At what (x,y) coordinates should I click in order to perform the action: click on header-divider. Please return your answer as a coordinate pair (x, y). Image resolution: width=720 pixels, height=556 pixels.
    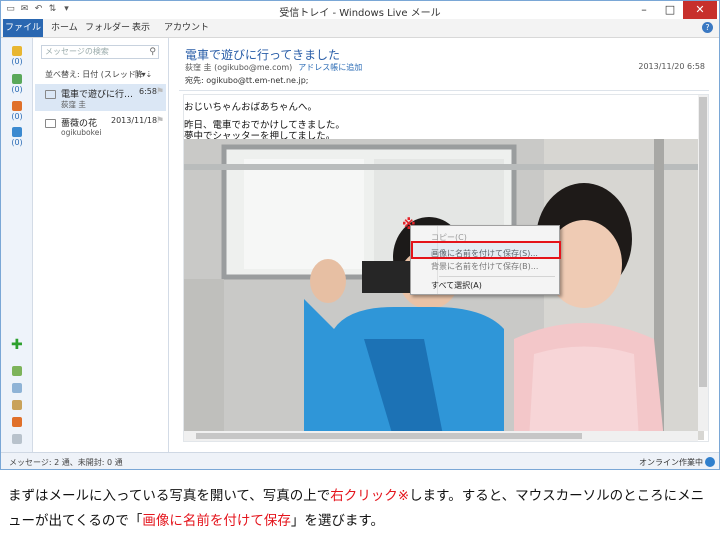
    Looking at the image, I should click on (444, 90).